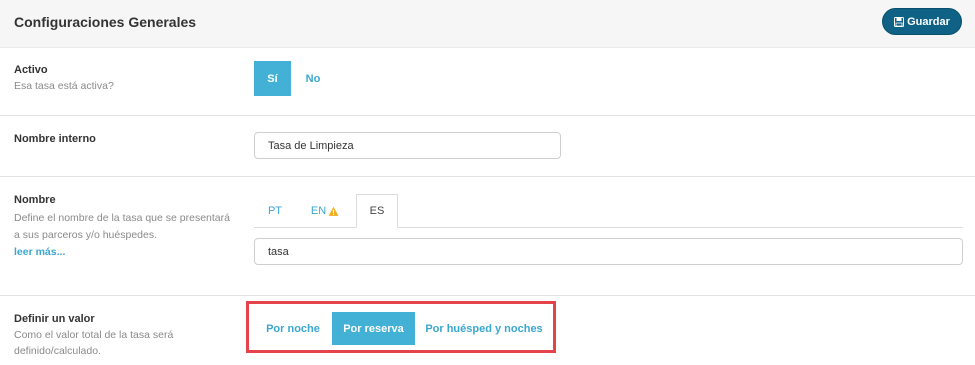 This screenshot has width=975, height=365. Describe the element at coordinates (928, 21) in the screenshot. I see `save-button-label: Guardar` at that location.